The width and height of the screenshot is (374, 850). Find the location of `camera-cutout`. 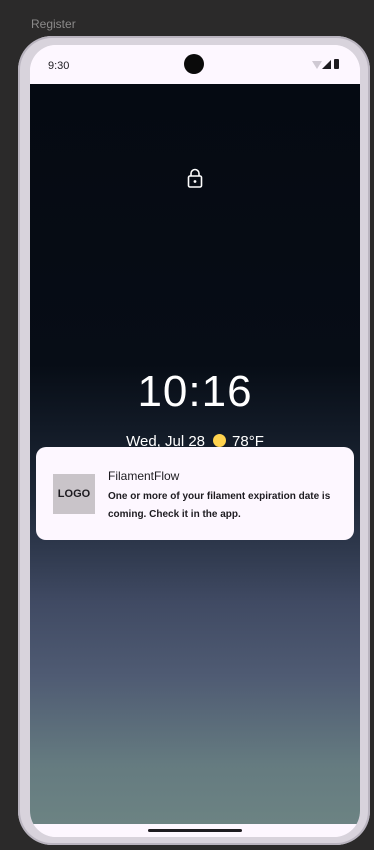

camera-cutout is located at coordinates (194, 64).